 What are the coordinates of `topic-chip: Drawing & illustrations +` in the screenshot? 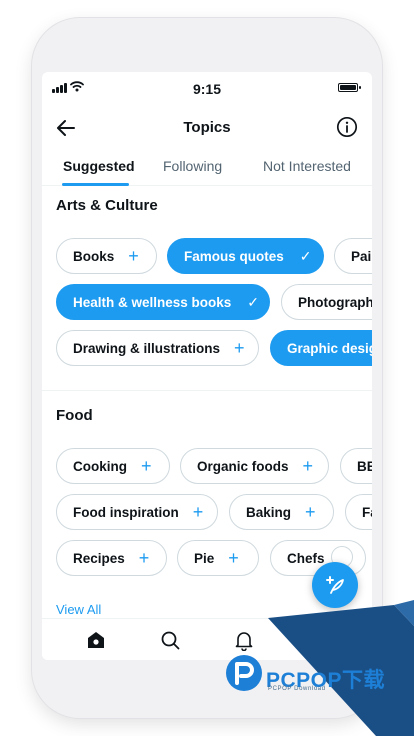 It's located at (157, 348).